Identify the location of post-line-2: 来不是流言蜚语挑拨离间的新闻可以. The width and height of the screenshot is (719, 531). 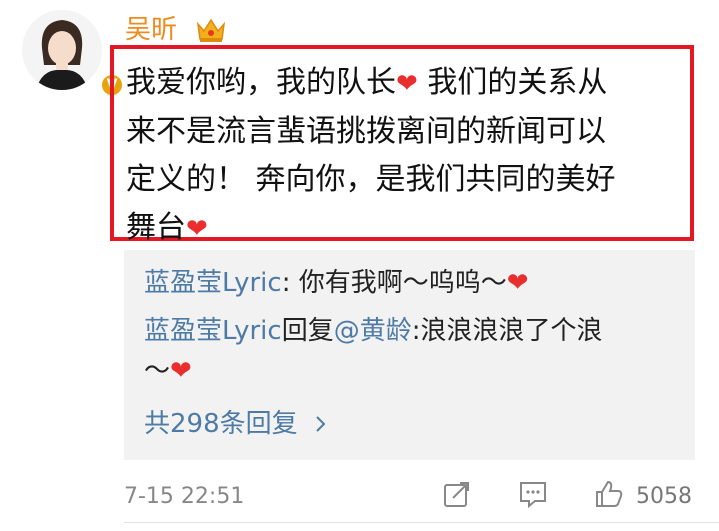
(366, 131).